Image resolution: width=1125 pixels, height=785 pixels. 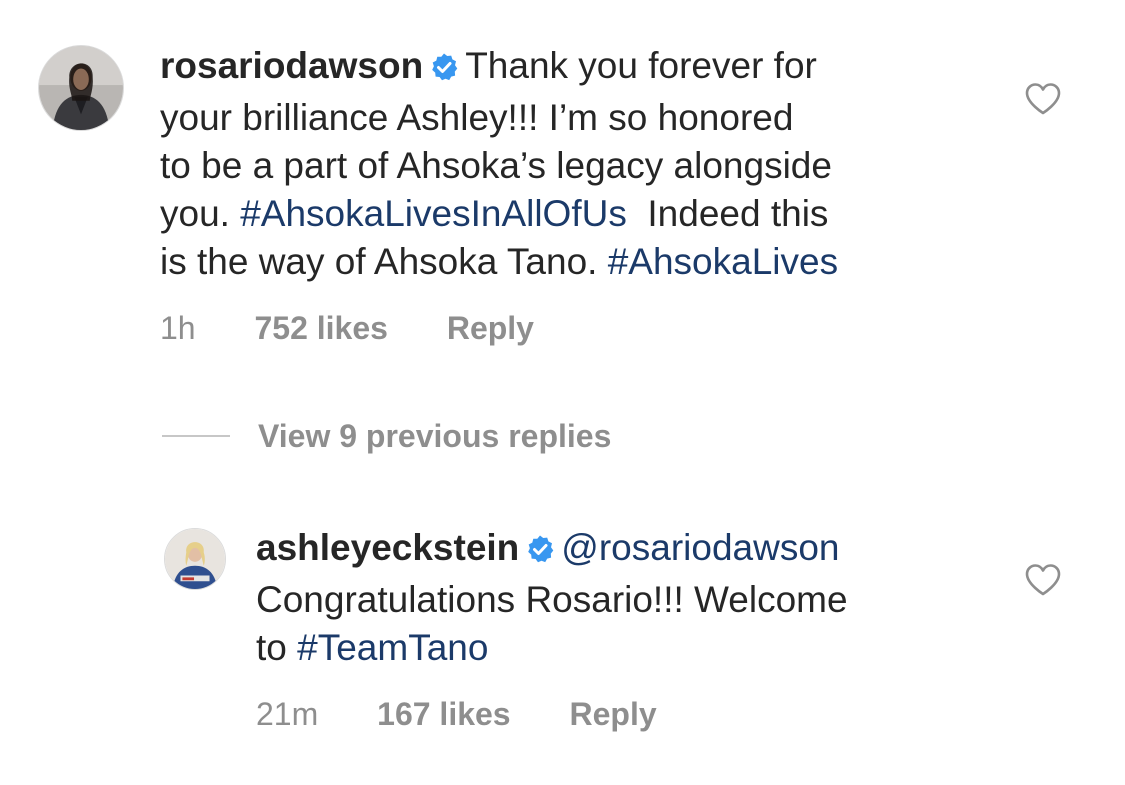 I want to click on comment-line-5-prefix: is the way of Ahsoka Tano., so click(x=384, y=261).